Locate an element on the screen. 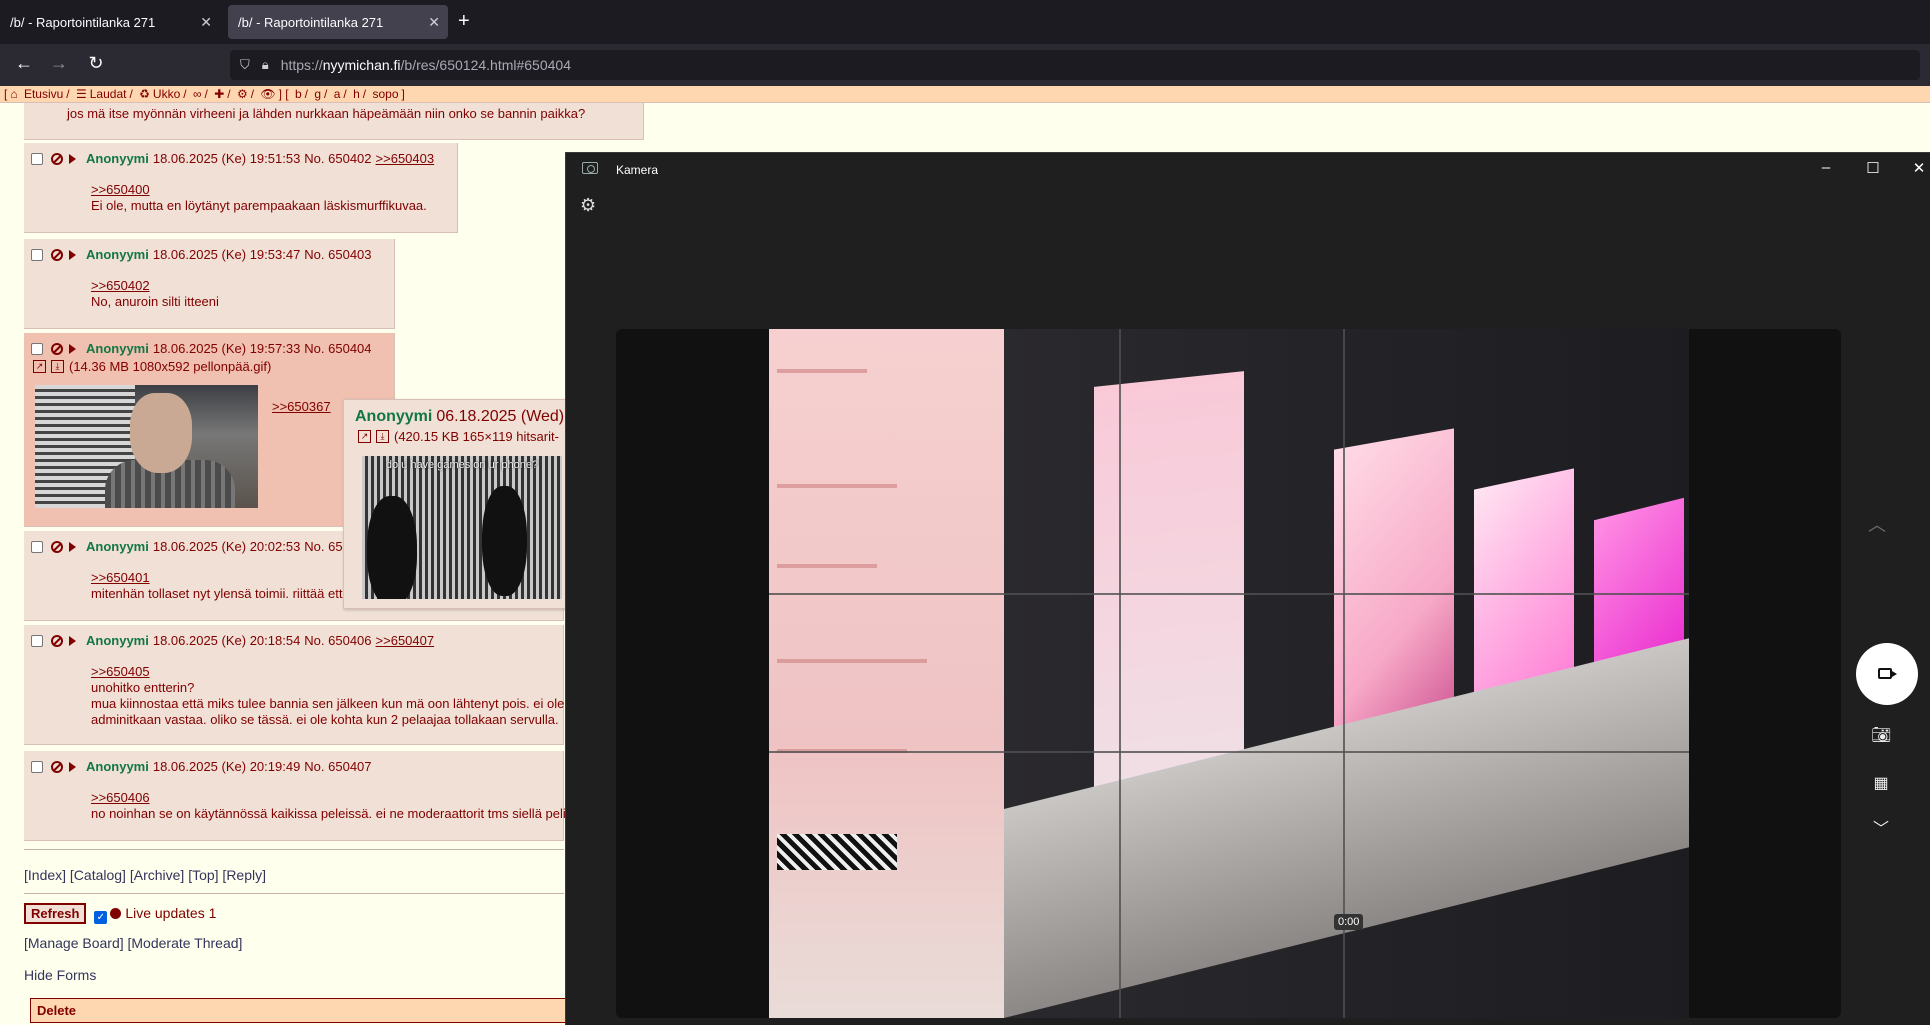 This screenshot has height=1025, width=1930. post-date: 18.06.2025 (Ke) 19:57:33 is located at coordinates (226, 348).